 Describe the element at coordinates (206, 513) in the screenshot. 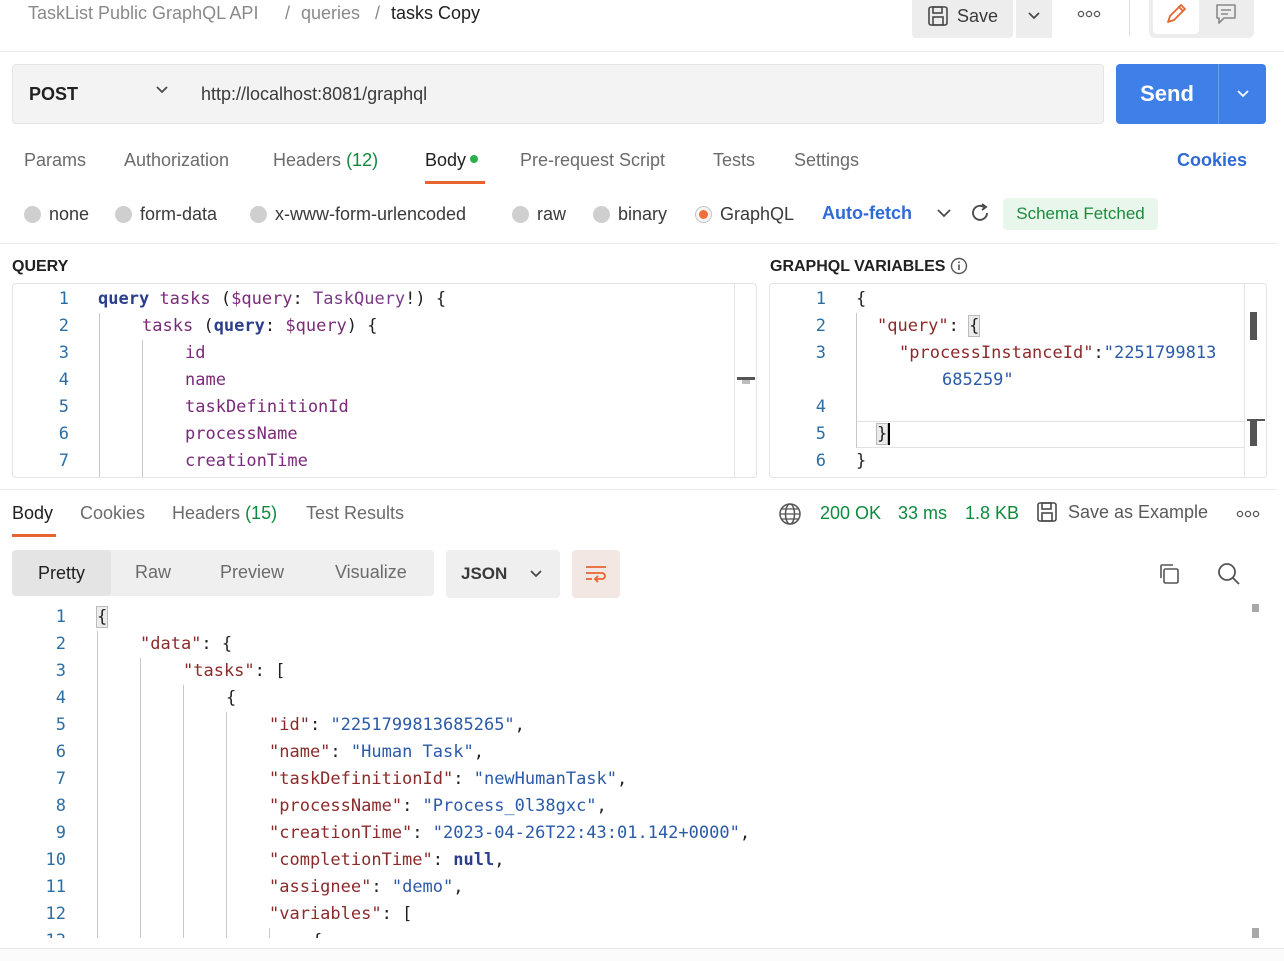

I see `response-headers-label: Headers` at that location.